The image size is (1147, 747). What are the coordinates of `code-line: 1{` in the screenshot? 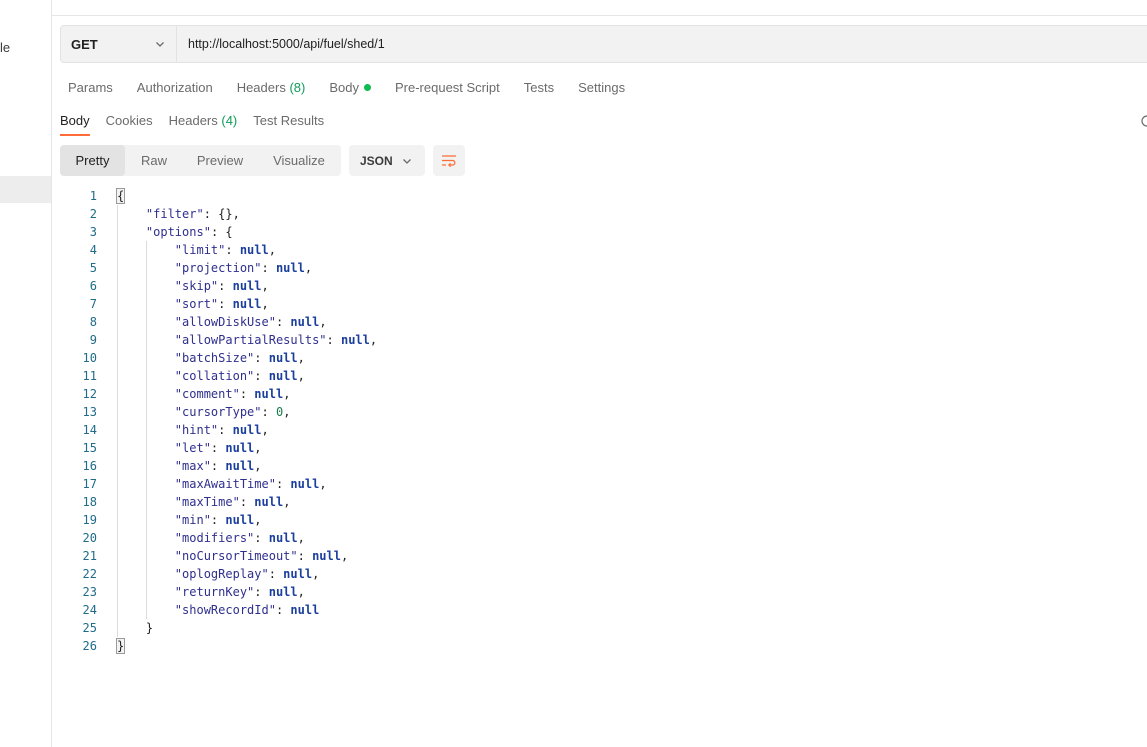 It's located at (603, 196).